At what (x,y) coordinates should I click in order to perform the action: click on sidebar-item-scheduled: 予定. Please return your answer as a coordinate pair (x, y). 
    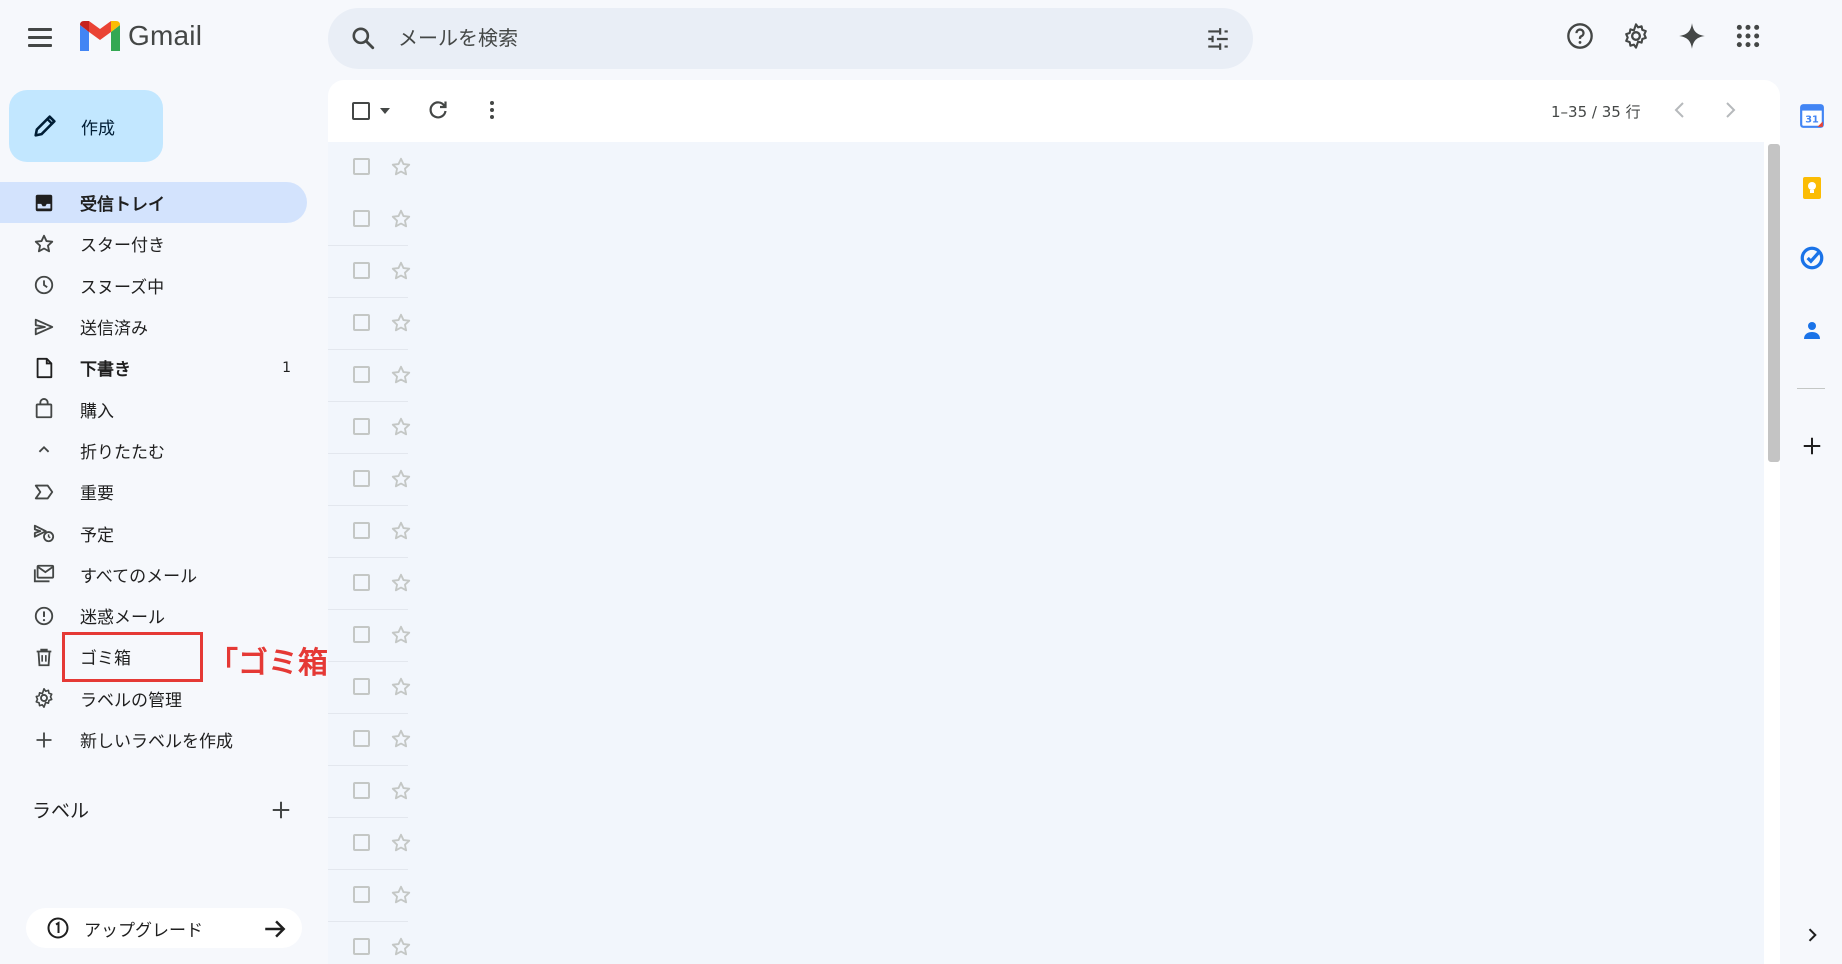
    Looking at the image, I should click on (153, 532).